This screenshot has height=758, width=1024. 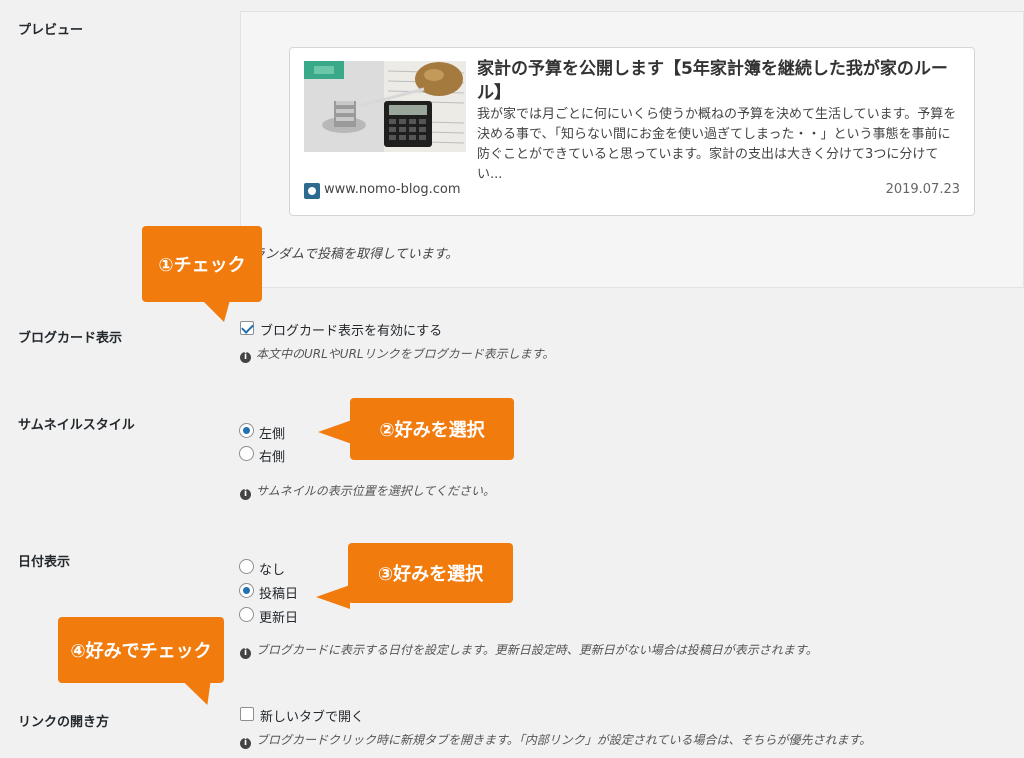 I want to click on callout-optional-check-tail, so click(x=202, y=693).